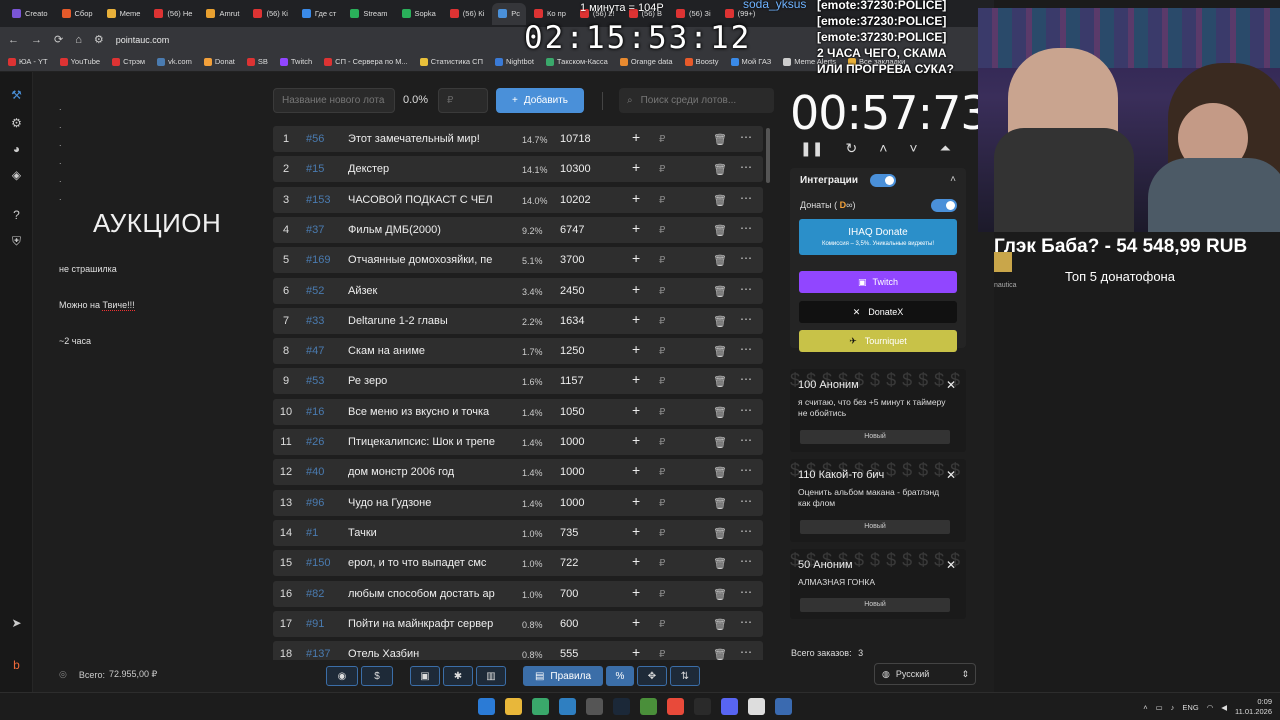  I want to click on integrations-toggle, so click(883, 180).